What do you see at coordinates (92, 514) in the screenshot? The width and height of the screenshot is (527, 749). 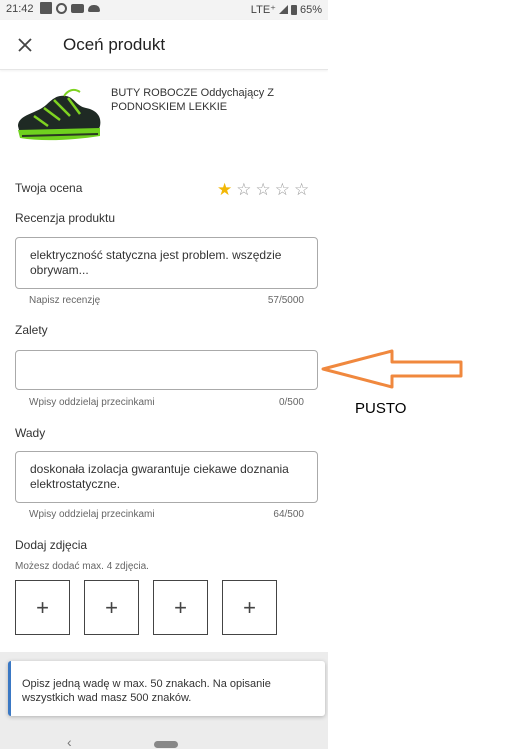 I see `cons-hint: Wpisy oddzielaj przecinkami` at bounding box center [92, 514].